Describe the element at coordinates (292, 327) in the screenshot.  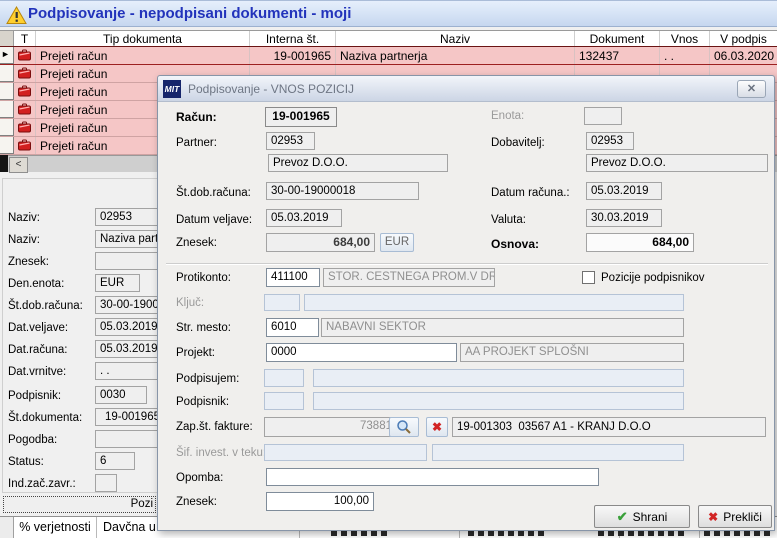
I see `str-mesto-code-input: 6010` at that location.